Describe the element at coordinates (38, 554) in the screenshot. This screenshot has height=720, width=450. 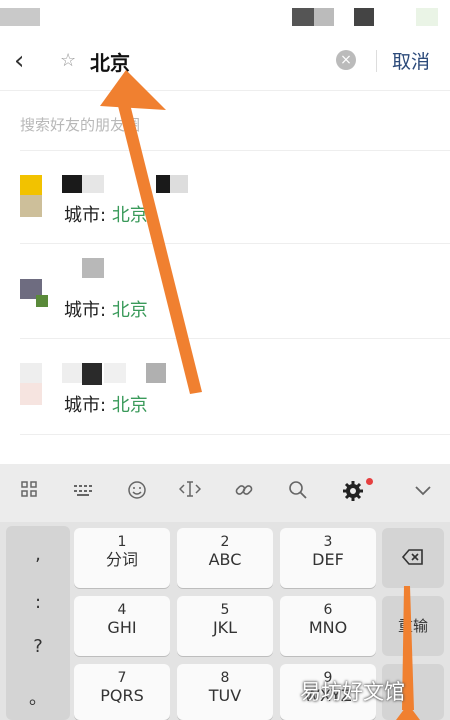
I see `punctuation-key: ,` at that location.